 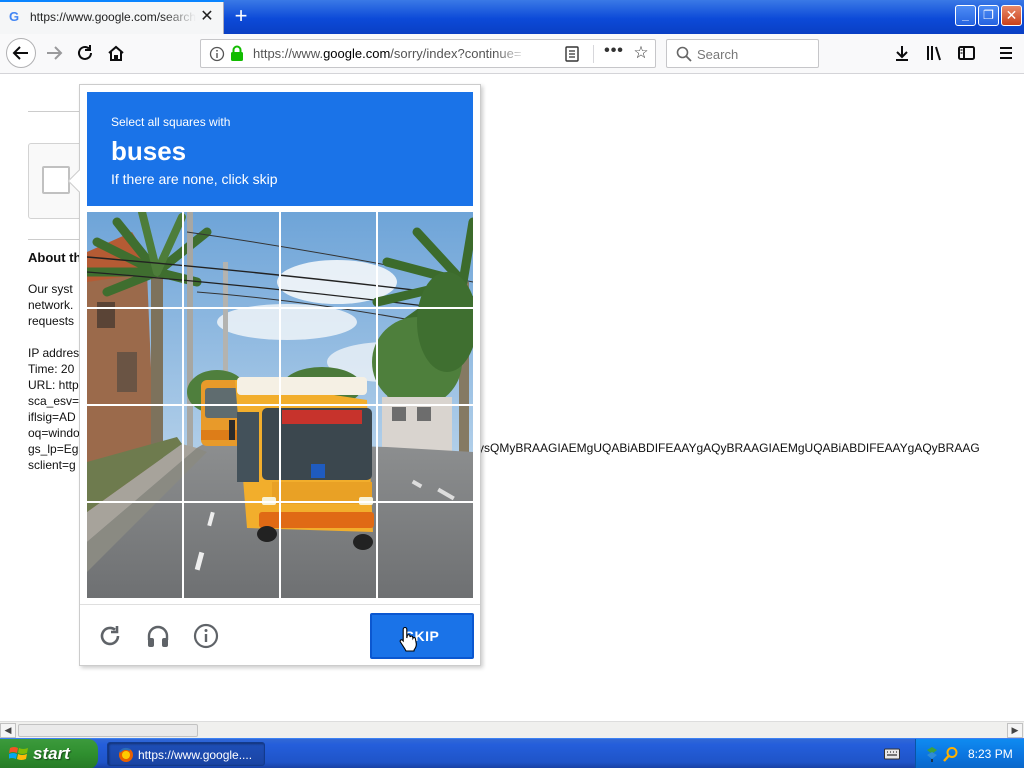 What do you see at coordinates (14, 16) in the screenshot?
I see `google-favicon-icon: G` at bounding box center [14, 16].